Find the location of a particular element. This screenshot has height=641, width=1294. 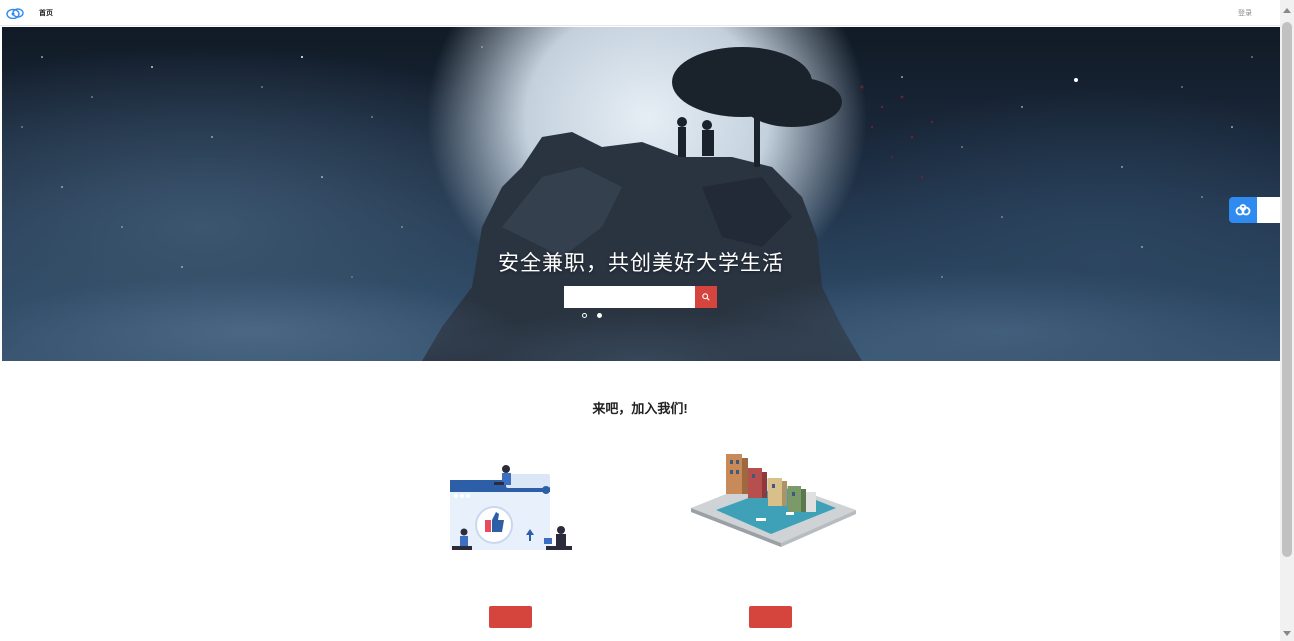

search-bar is located at coordinates (640, 297).